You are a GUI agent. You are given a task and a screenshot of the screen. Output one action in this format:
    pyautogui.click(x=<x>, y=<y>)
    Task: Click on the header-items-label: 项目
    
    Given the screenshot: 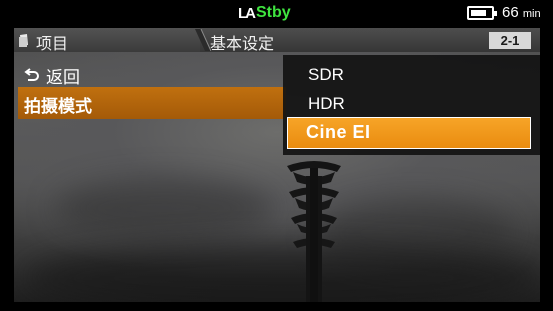 What is the action you would take?
    pyautogui.click(x=52, y=43)
    